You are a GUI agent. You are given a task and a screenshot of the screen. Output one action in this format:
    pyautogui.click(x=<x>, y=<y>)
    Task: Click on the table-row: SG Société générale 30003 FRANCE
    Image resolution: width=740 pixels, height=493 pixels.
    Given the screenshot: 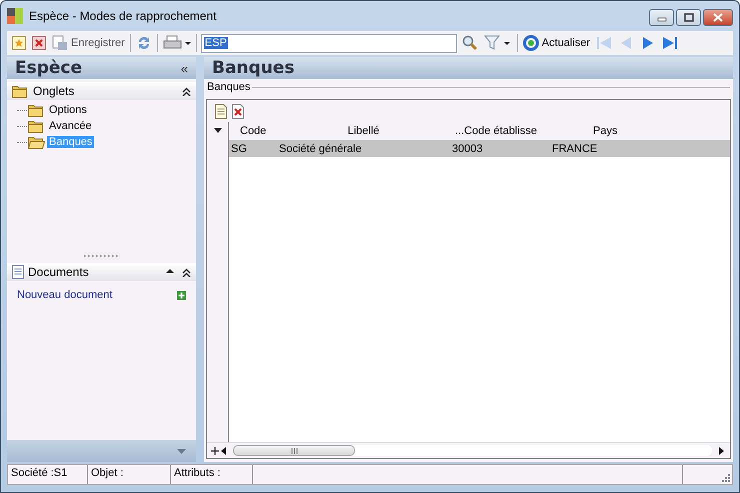 What is the action you would take?
    pyautogui.click(x=479, y=148)
    